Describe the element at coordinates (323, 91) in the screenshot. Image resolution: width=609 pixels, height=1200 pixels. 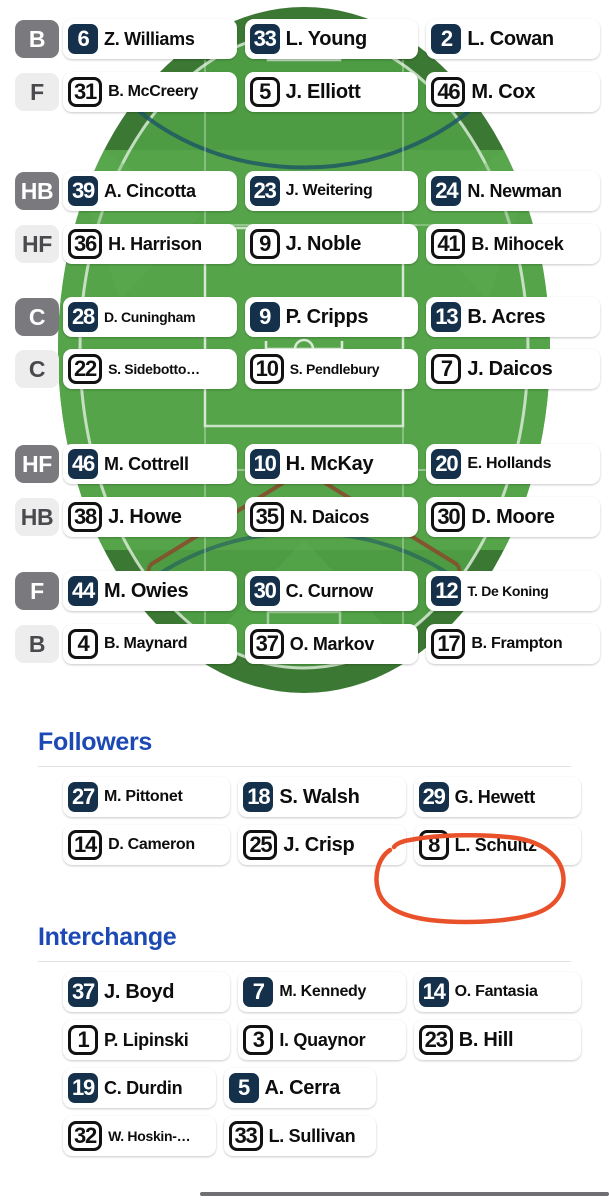
I see `player-name: J. Elliott` at that location.